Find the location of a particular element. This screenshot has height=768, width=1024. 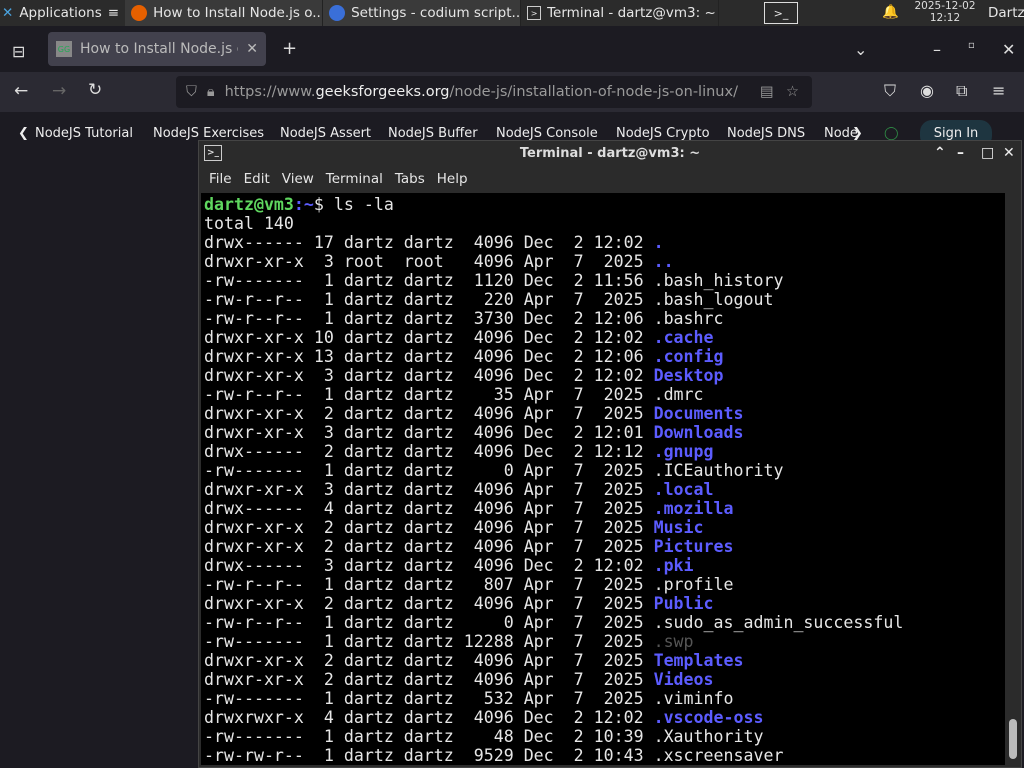

menu-tabs: Tabs is located at coordinates (410, 179).